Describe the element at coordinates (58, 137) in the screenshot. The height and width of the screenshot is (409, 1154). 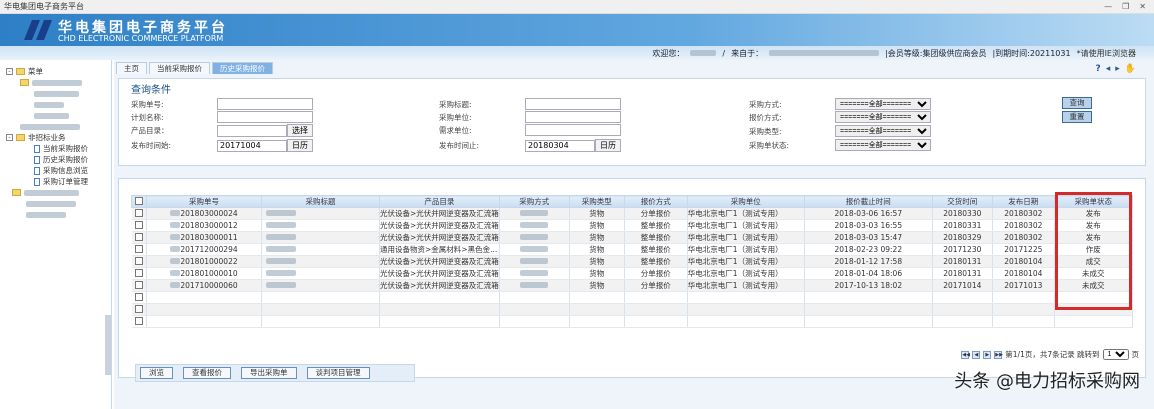
I see `tree-group: - 非招标业务` at that location.